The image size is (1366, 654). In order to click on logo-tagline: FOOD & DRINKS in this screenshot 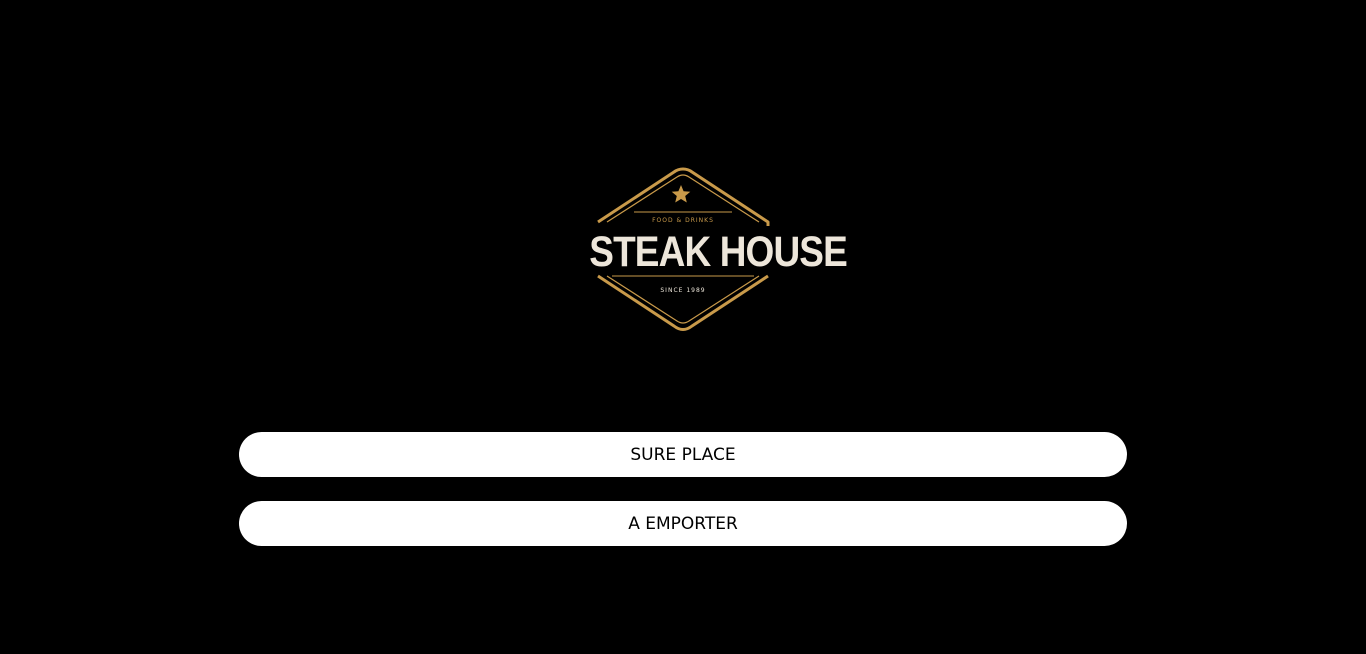, I will do `click(683, 220)`.